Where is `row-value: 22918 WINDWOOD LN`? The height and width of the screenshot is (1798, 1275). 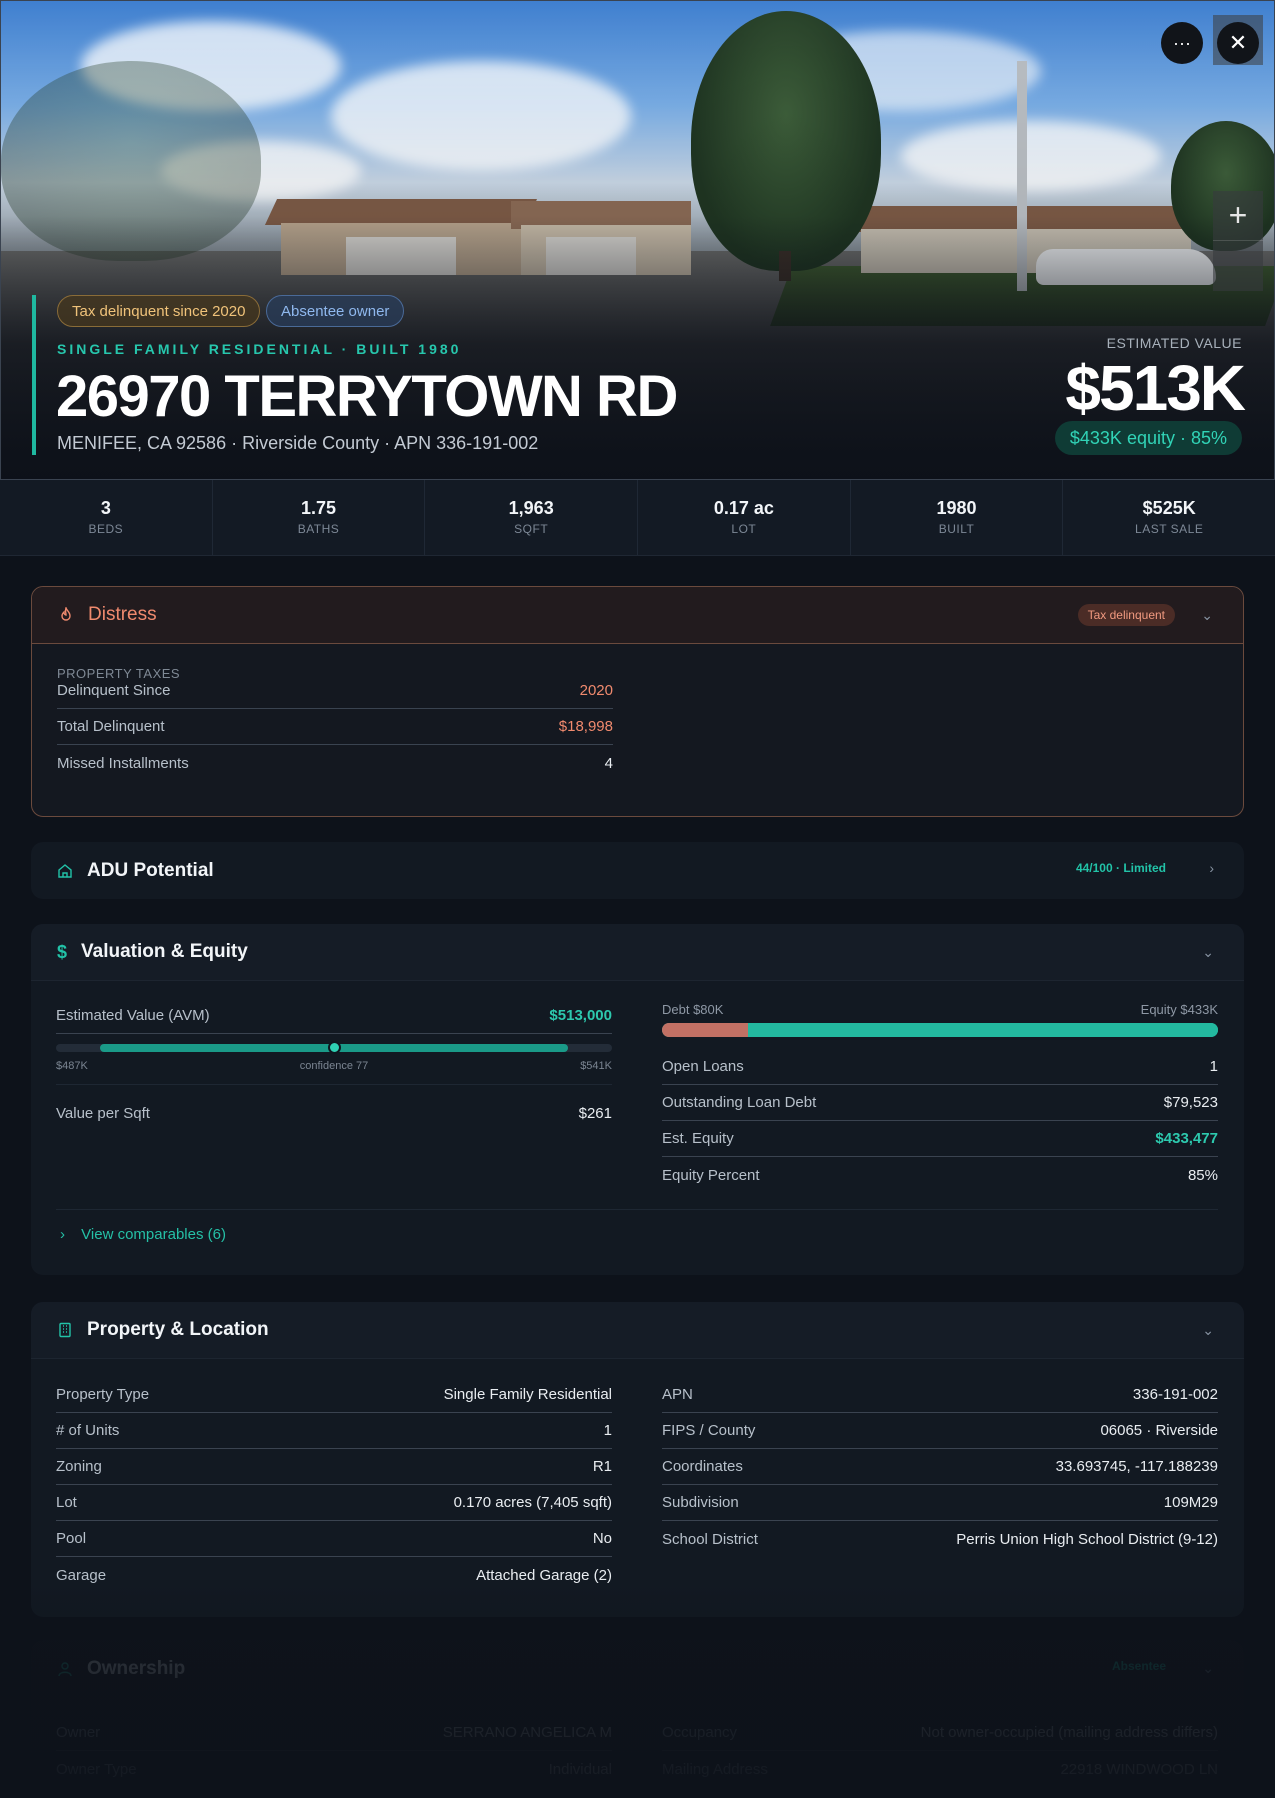
row-value: 22918 WINDWOOD LN is located at coordinates (1139, 1769).